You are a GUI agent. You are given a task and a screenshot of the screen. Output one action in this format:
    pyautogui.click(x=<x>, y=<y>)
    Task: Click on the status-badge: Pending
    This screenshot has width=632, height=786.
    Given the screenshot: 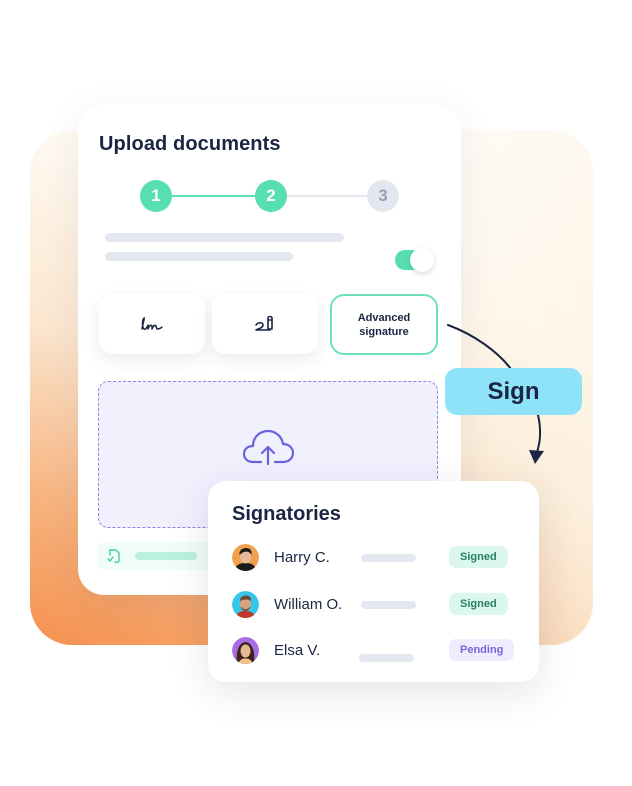 What is the action you would take?
    pyautogui.click(x=482, y=650)
    